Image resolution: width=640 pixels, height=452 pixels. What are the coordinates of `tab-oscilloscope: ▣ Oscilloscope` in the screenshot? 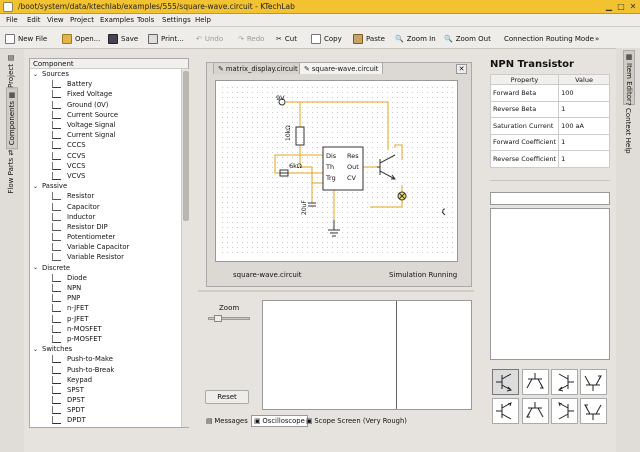 It's located at (279, 421).